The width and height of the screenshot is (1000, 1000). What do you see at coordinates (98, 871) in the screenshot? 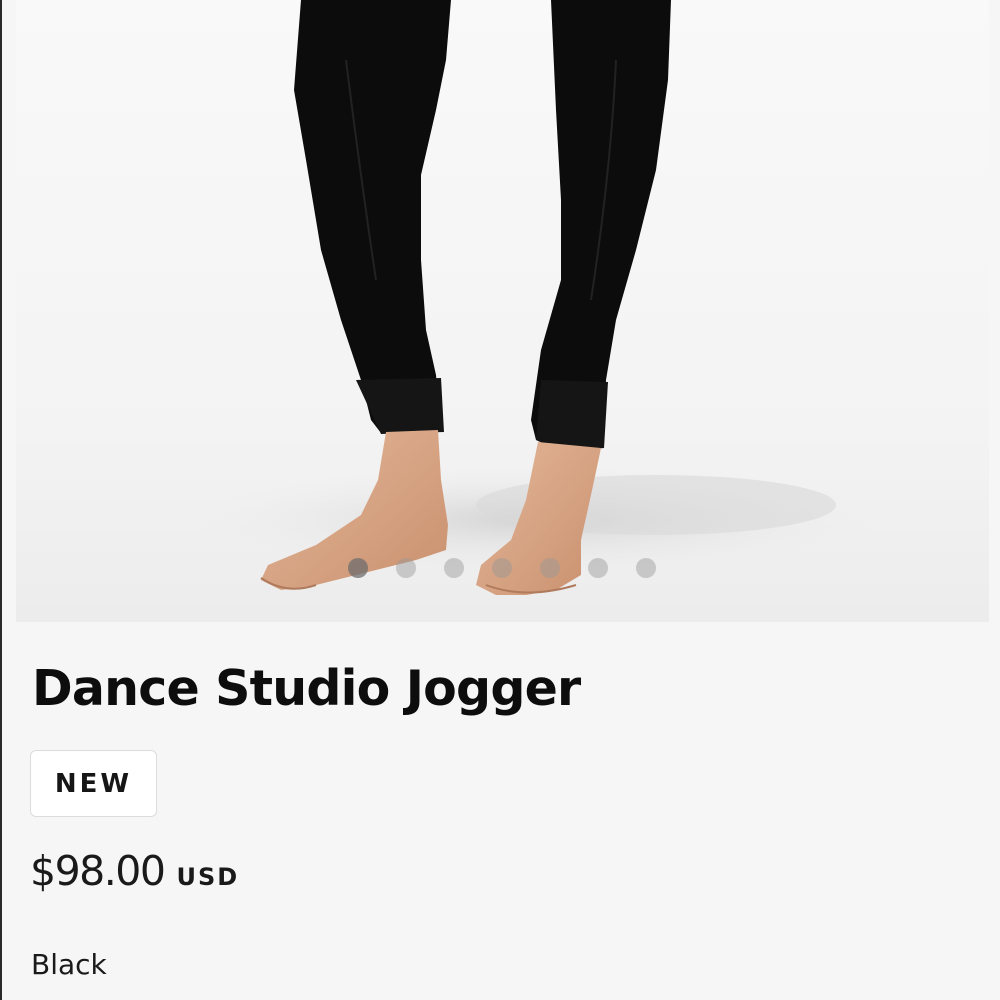
I see `price-amount: $98.00` at bounding box center [98, 871].